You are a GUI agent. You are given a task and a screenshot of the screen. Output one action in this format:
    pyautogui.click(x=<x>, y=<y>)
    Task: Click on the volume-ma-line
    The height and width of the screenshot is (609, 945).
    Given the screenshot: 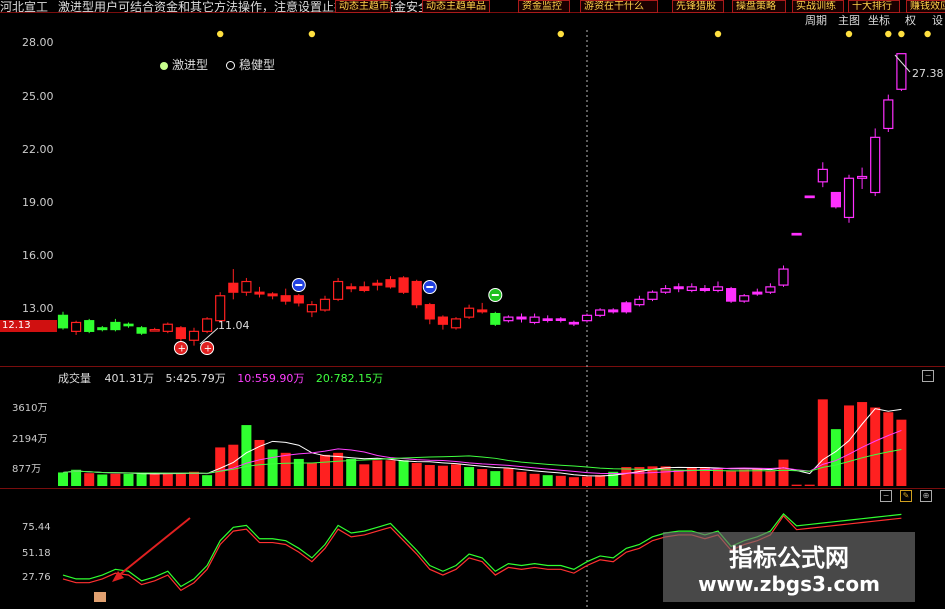 What is the action you would take?
    pyautogui.click(x=482, y=452)
    